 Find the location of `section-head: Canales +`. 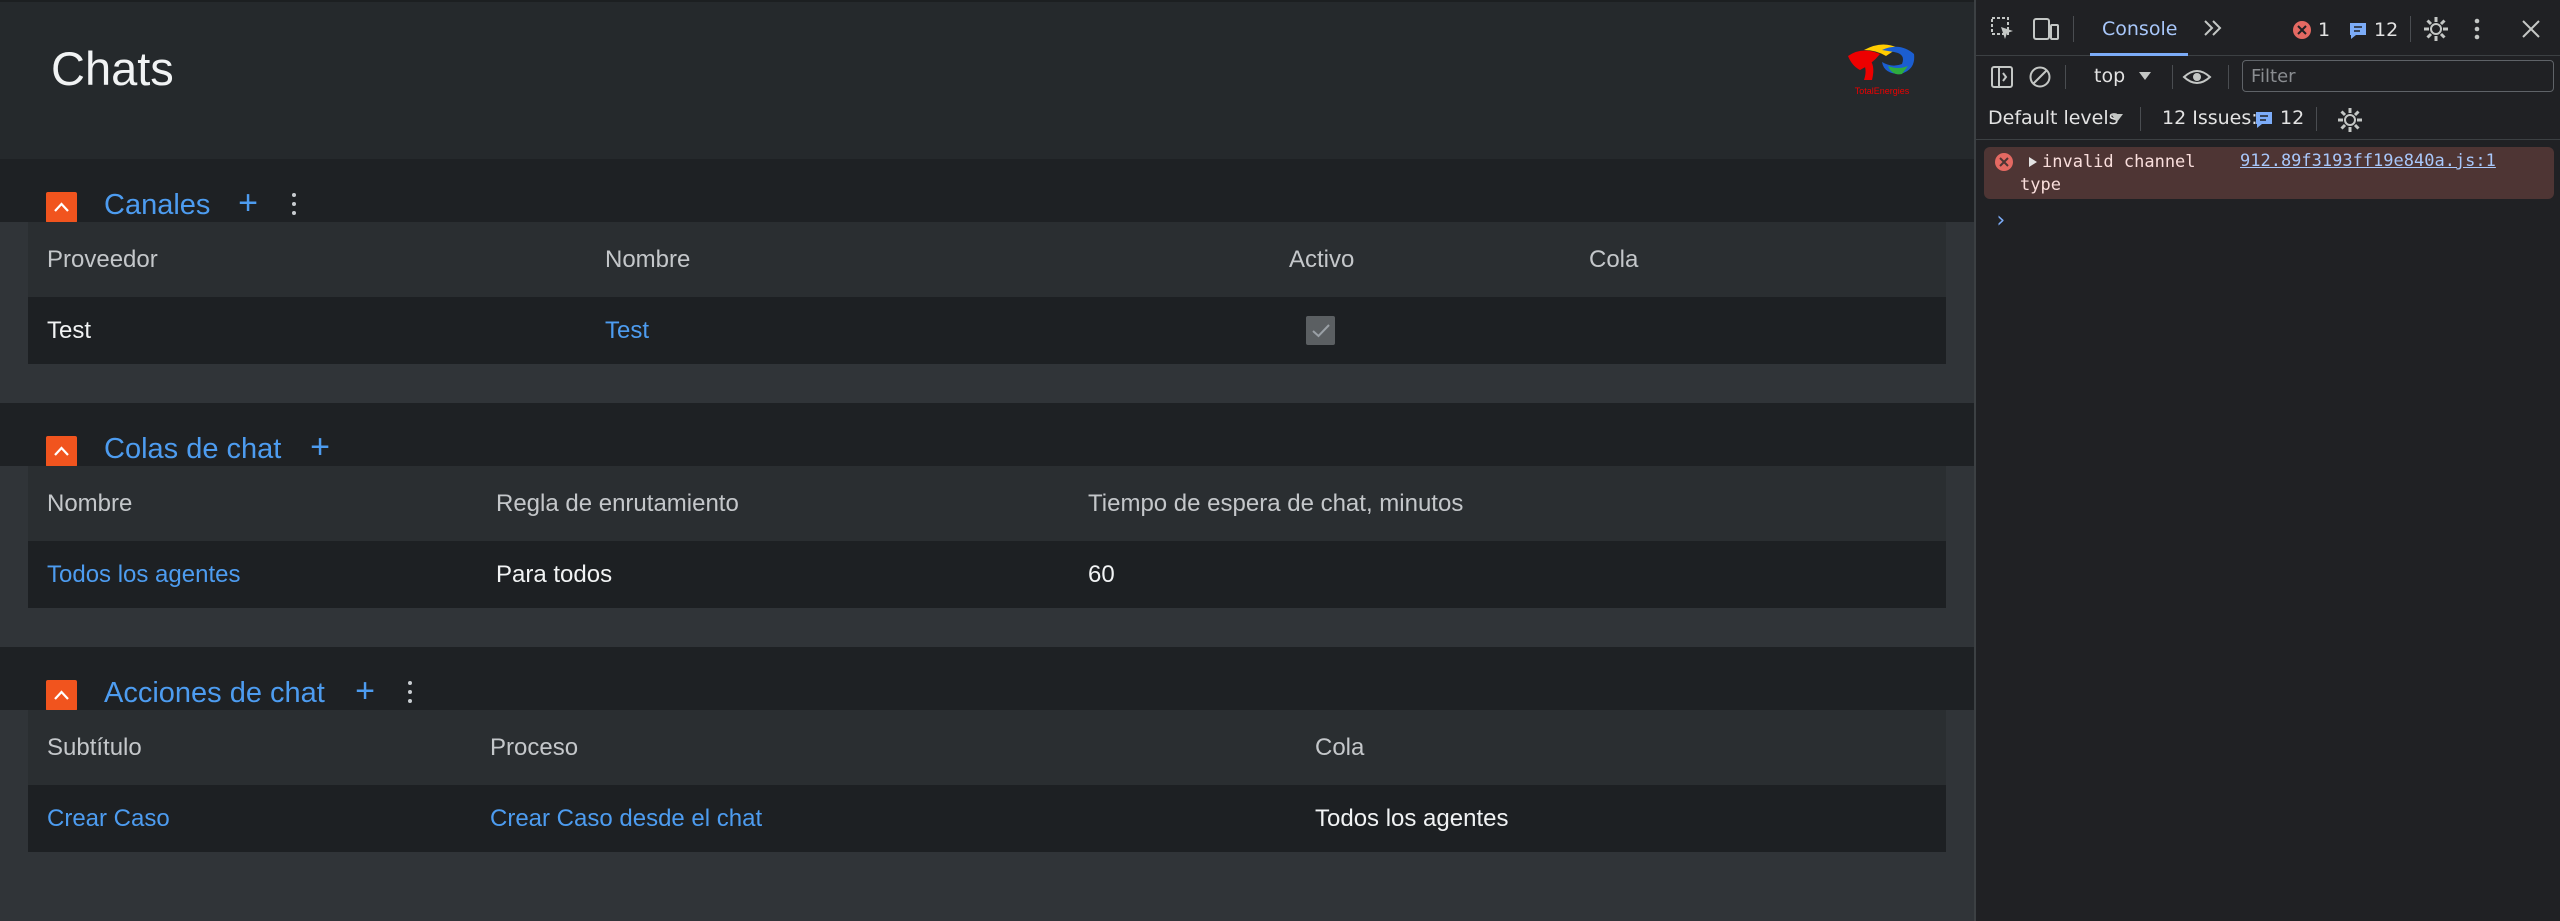

section-head: Canales + is located at coordinates (987, 191).